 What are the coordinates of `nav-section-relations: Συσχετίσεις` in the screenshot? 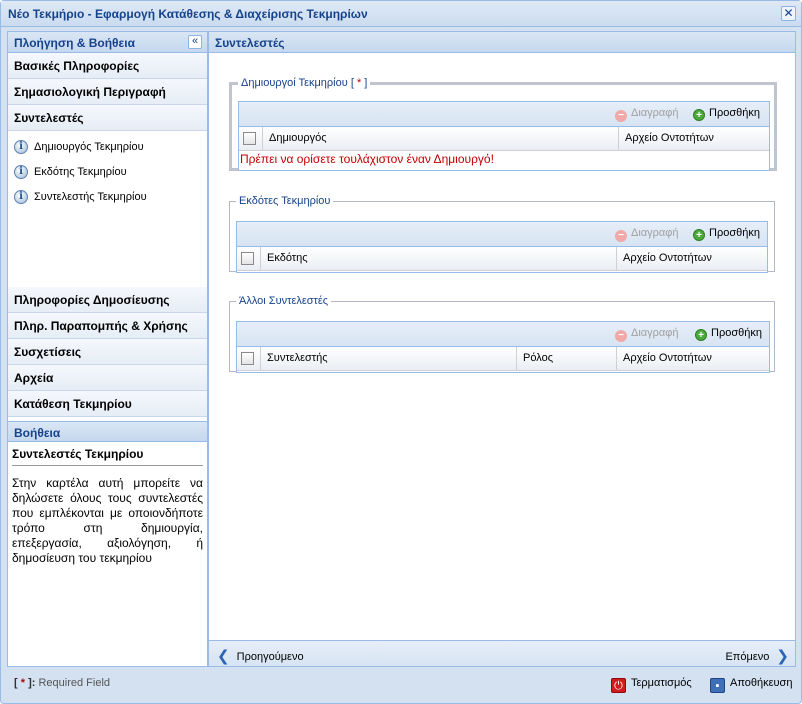 It's located at (107, 352).